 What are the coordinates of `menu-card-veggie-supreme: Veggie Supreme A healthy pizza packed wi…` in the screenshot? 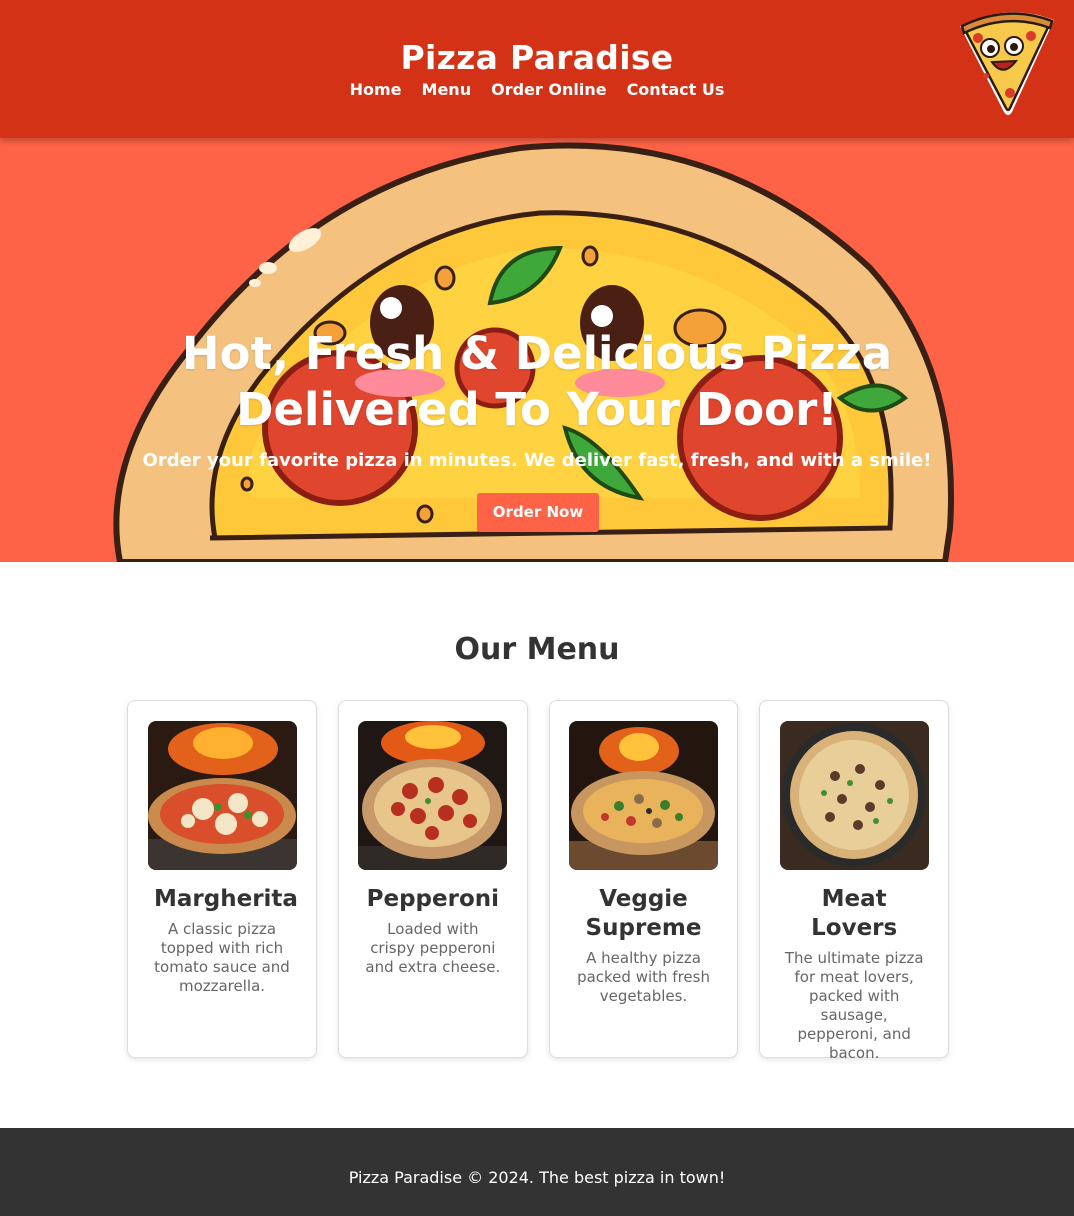 It's located at (643, 879).